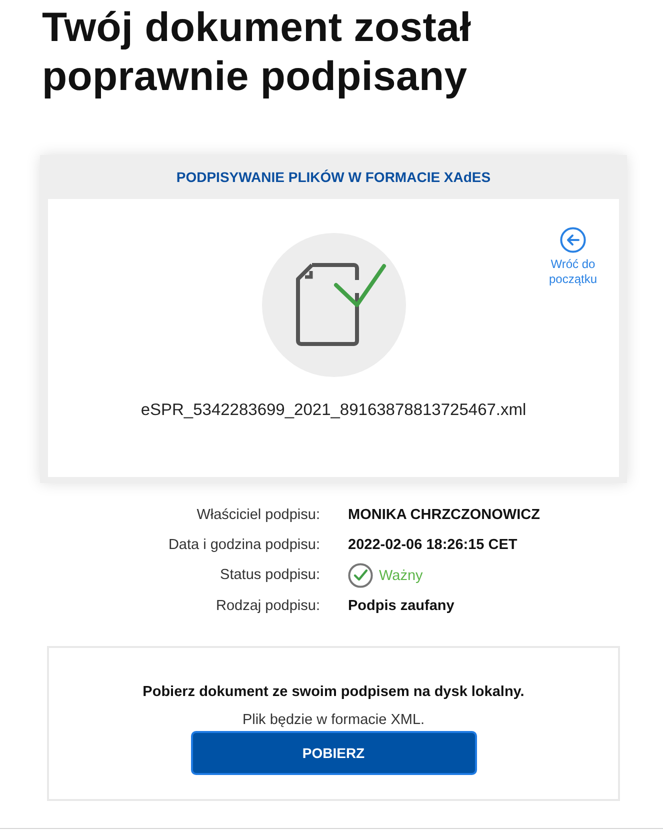  Describe the element at coordinates (257, 52) in the screenshot. I see `page-heading: Twój dokument został poprawnie podpisany` at that location.